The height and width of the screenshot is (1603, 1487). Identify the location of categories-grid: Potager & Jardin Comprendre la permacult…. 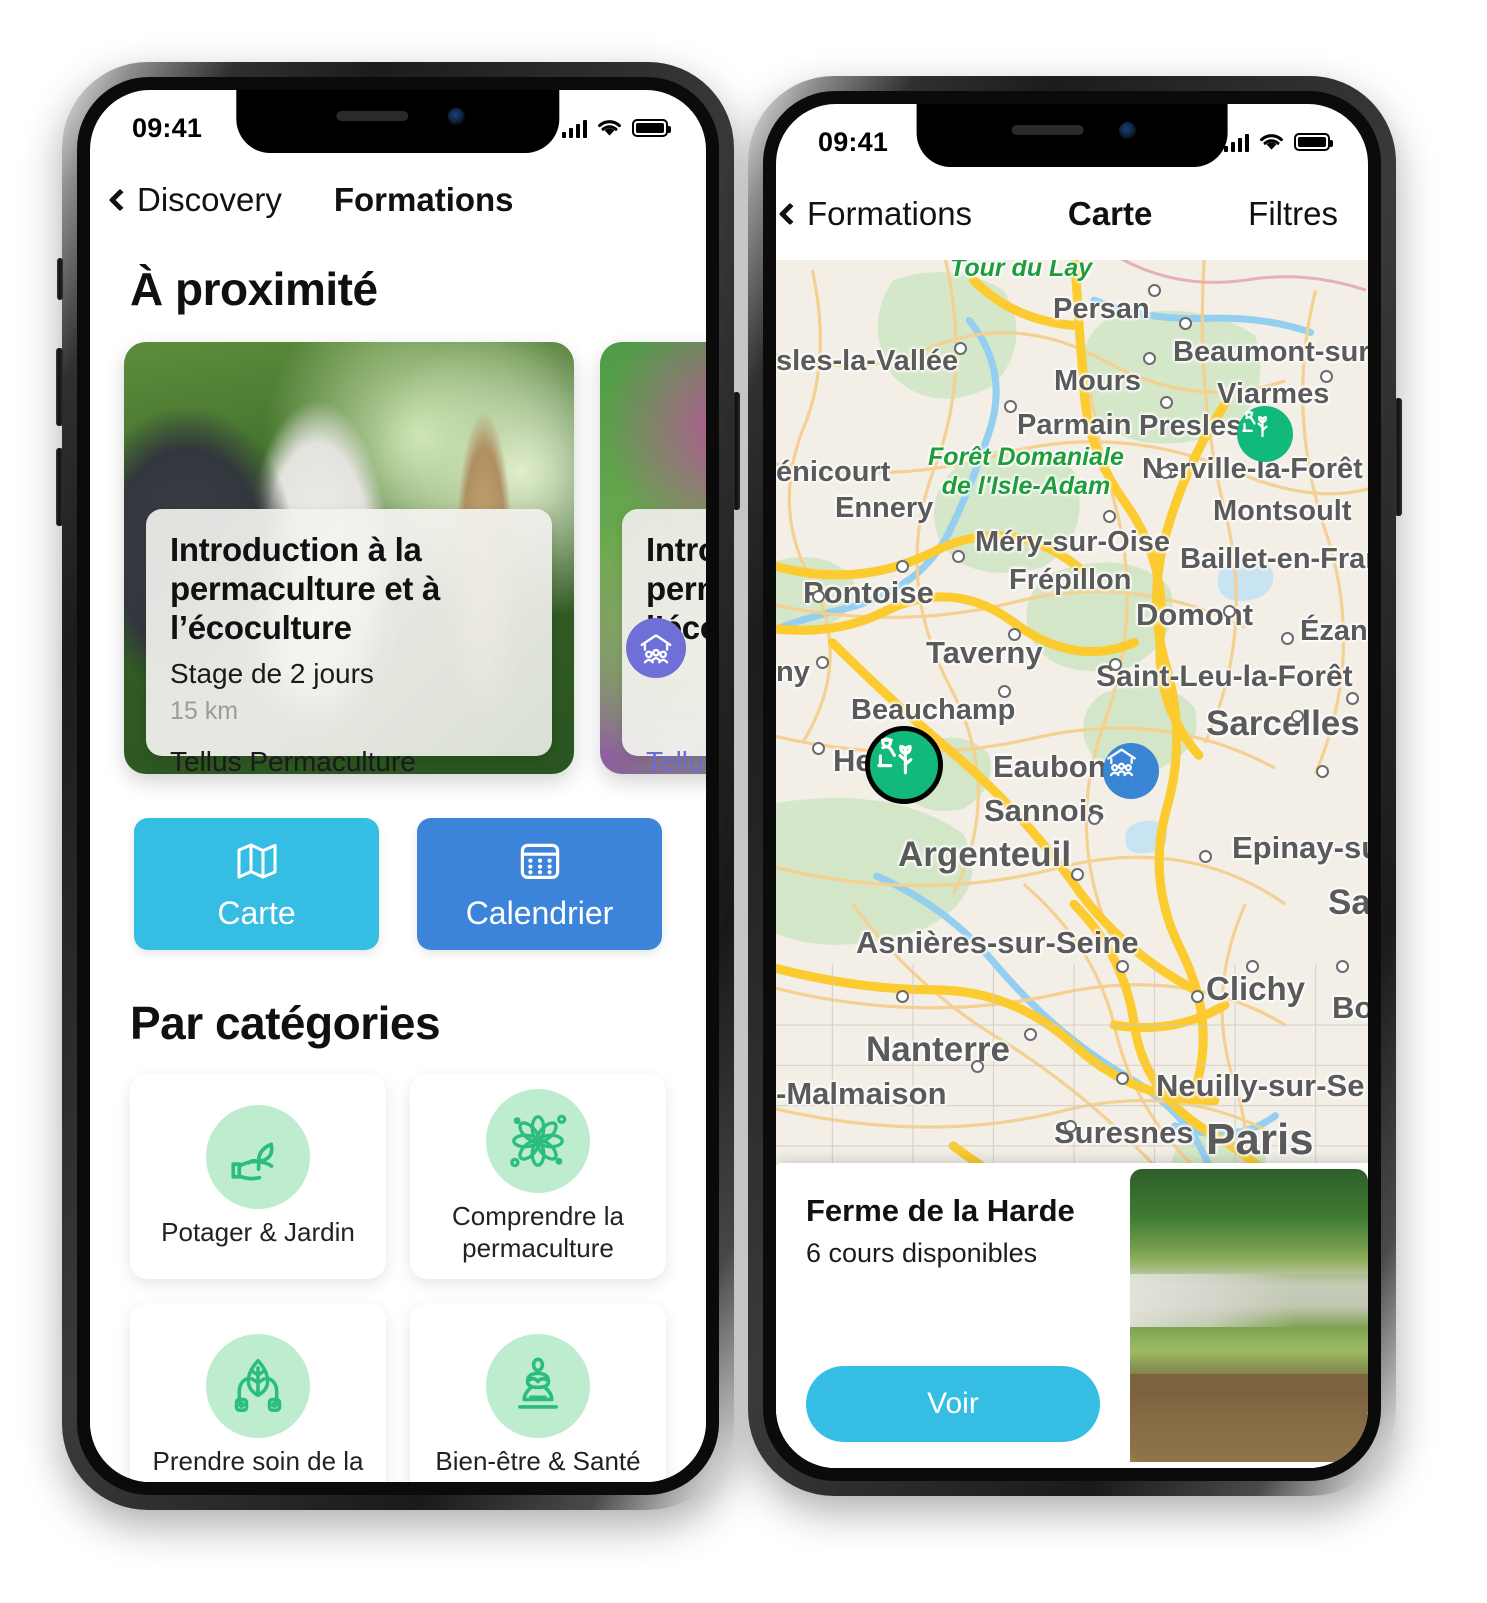
(398, 1266).